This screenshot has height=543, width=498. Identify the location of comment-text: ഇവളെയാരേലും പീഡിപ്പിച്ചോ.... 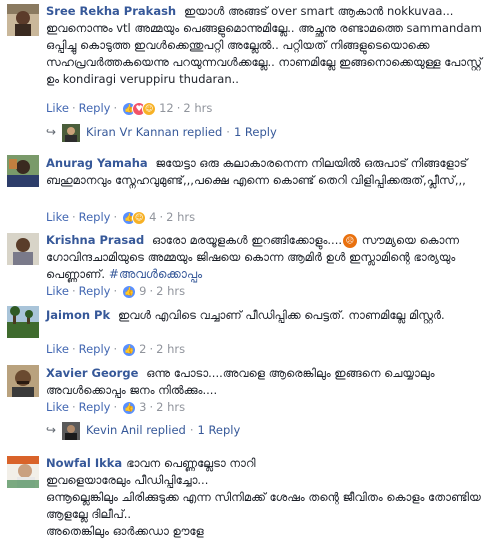
(127, 480).